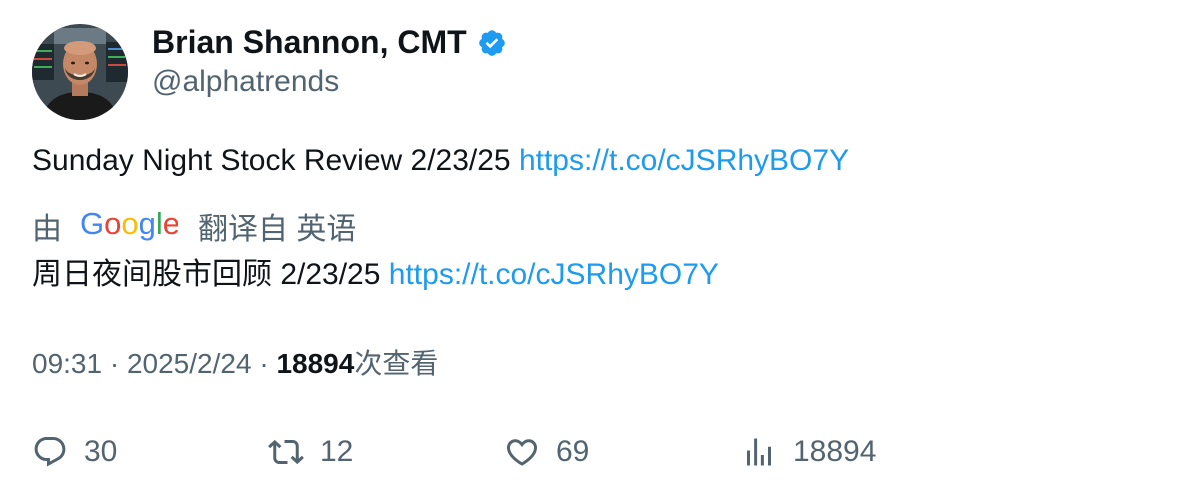 The image size is (1196, 498). I want to click on views-action-count: 18894, so click(835, 451).